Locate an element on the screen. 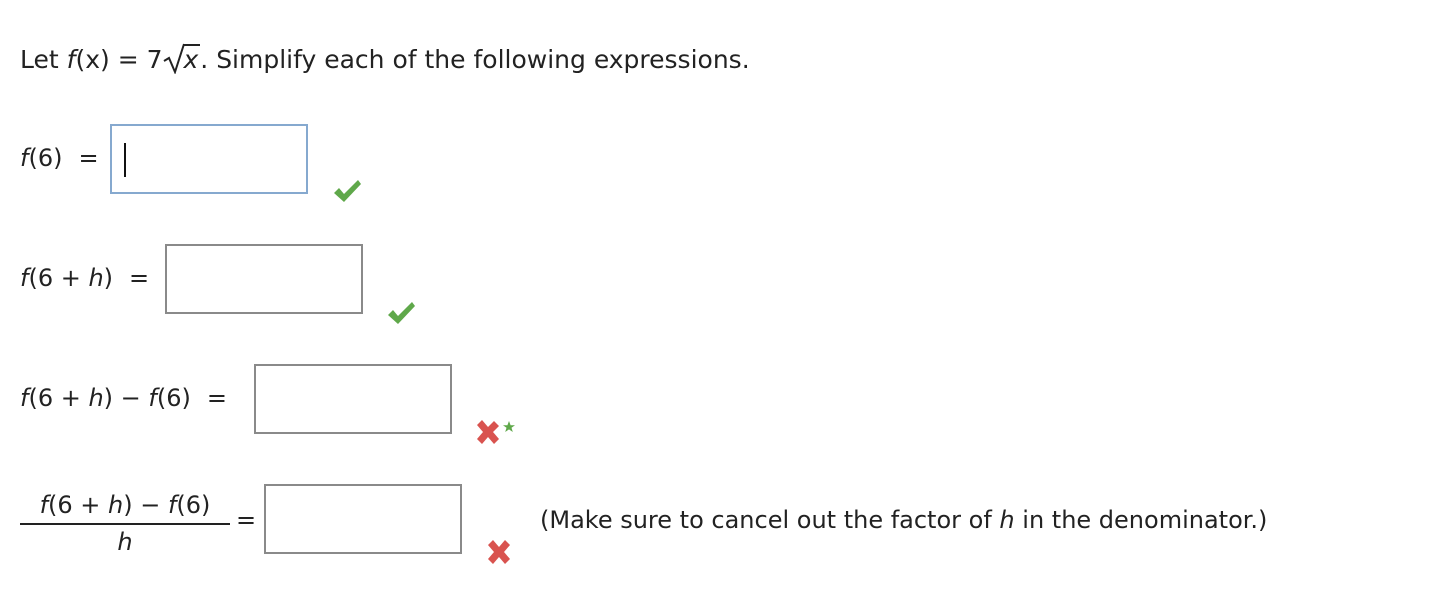  question-1-answer-box is located at coordinates (209, 159).